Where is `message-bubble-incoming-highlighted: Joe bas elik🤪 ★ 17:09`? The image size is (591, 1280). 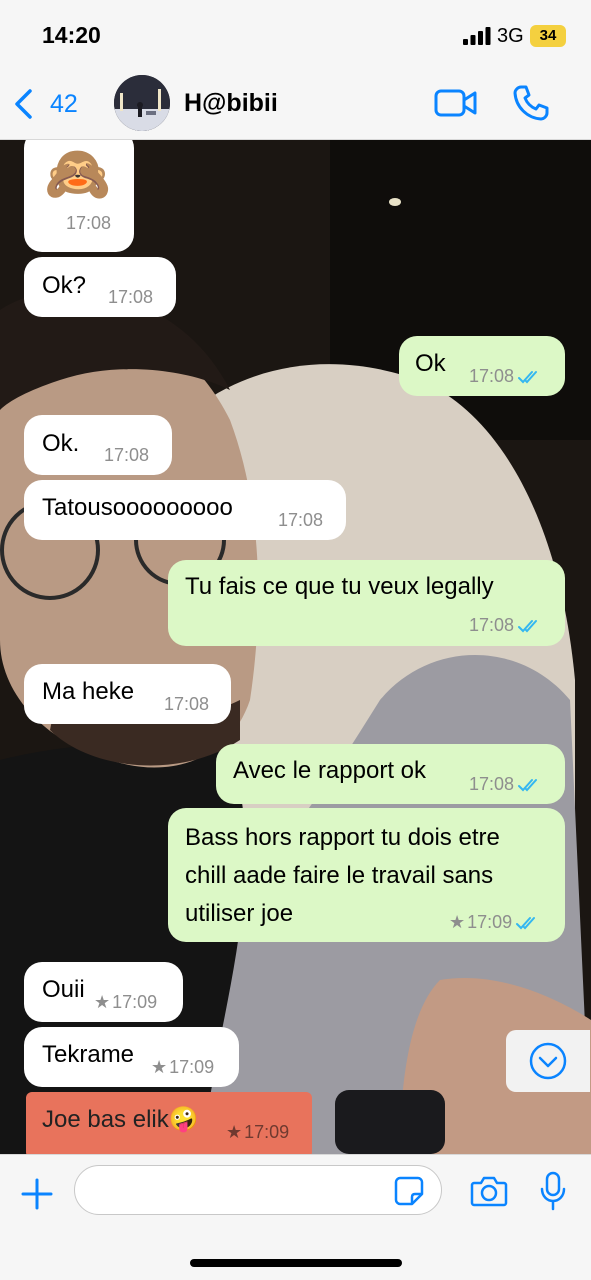
message-bubble-incoming-highlighted: Joe bas elik🤪 ★ 17:09 is located at coordinates (169, 1123).